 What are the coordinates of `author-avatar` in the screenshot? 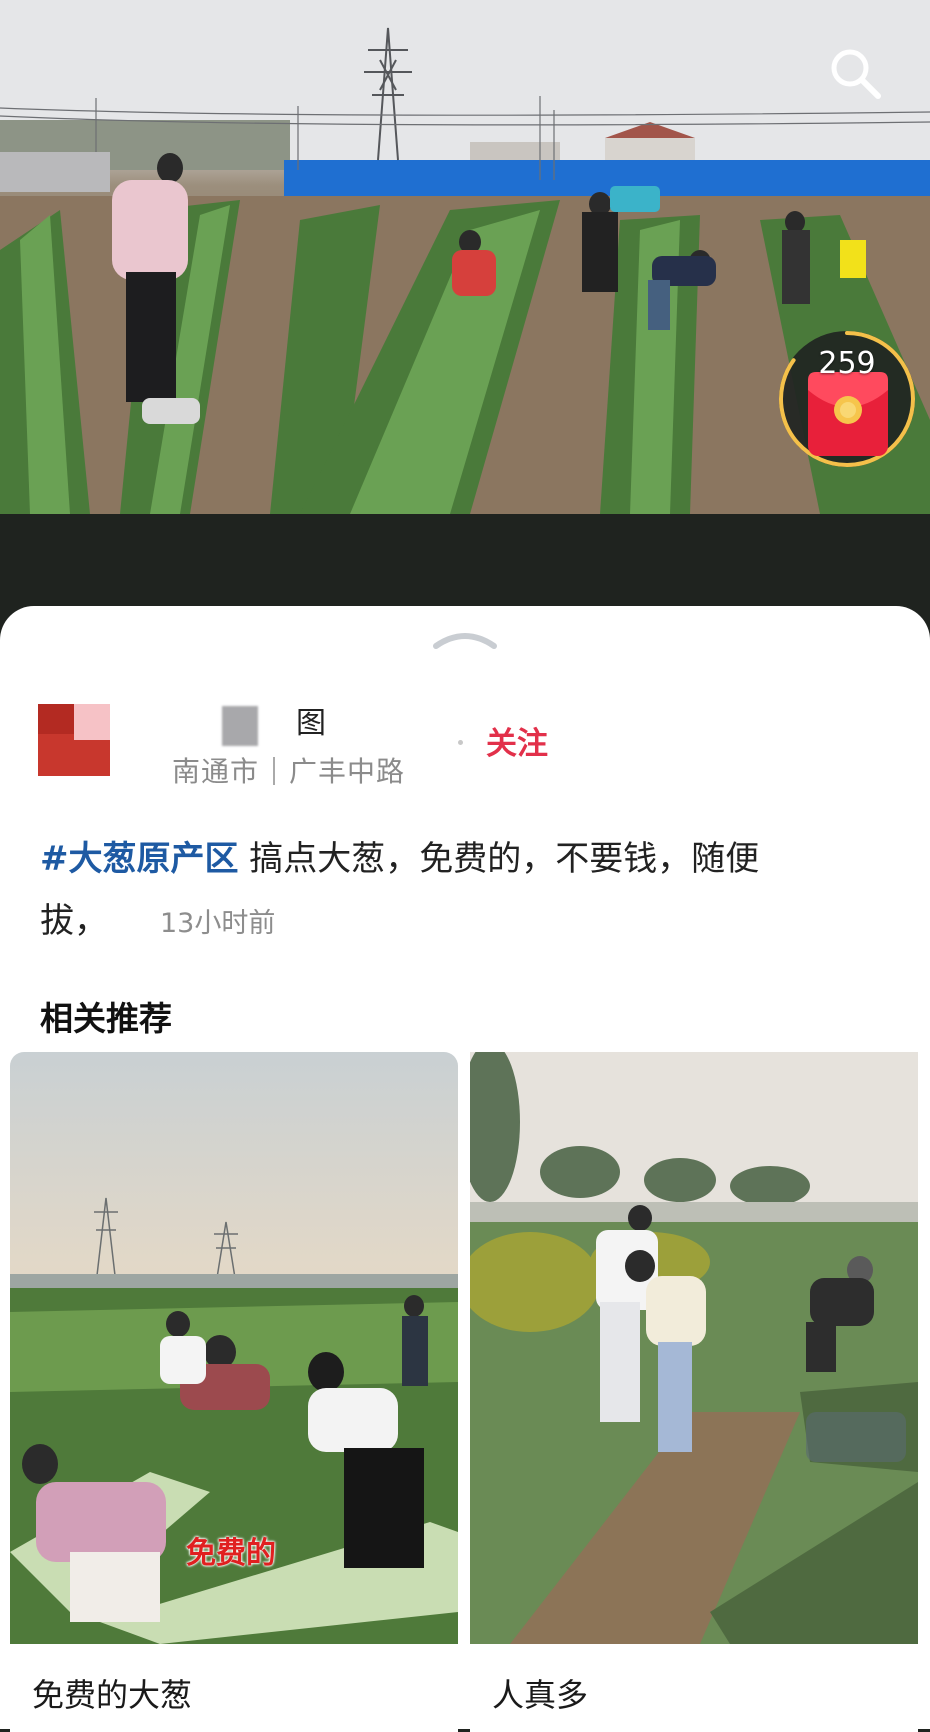 It's located at (74, 740).